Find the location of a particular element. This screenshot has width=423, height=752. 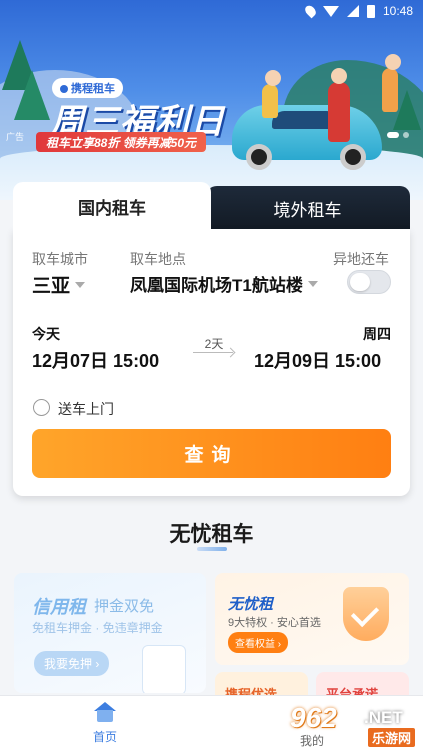

banner-promo-text: 租车立享88折 领券再减50元 is located at coordinates (121, 142).